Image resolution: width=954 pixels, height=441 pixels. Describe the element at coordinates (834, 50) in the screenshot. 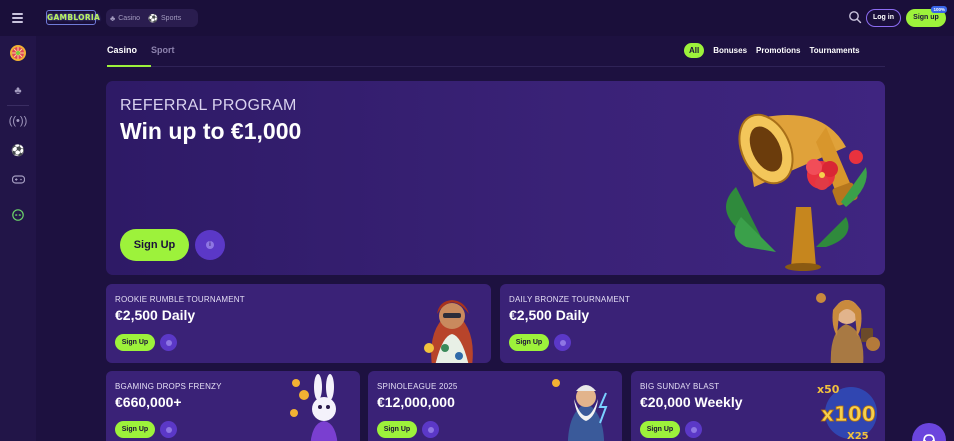

I see `filter-tournaments: Tournaments` at that location.